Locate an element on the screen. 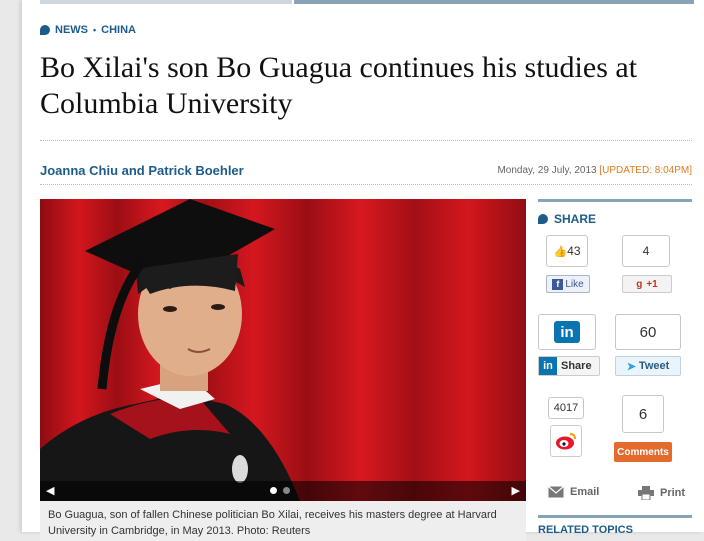  printer-icon is located at coordinates (646, 493).